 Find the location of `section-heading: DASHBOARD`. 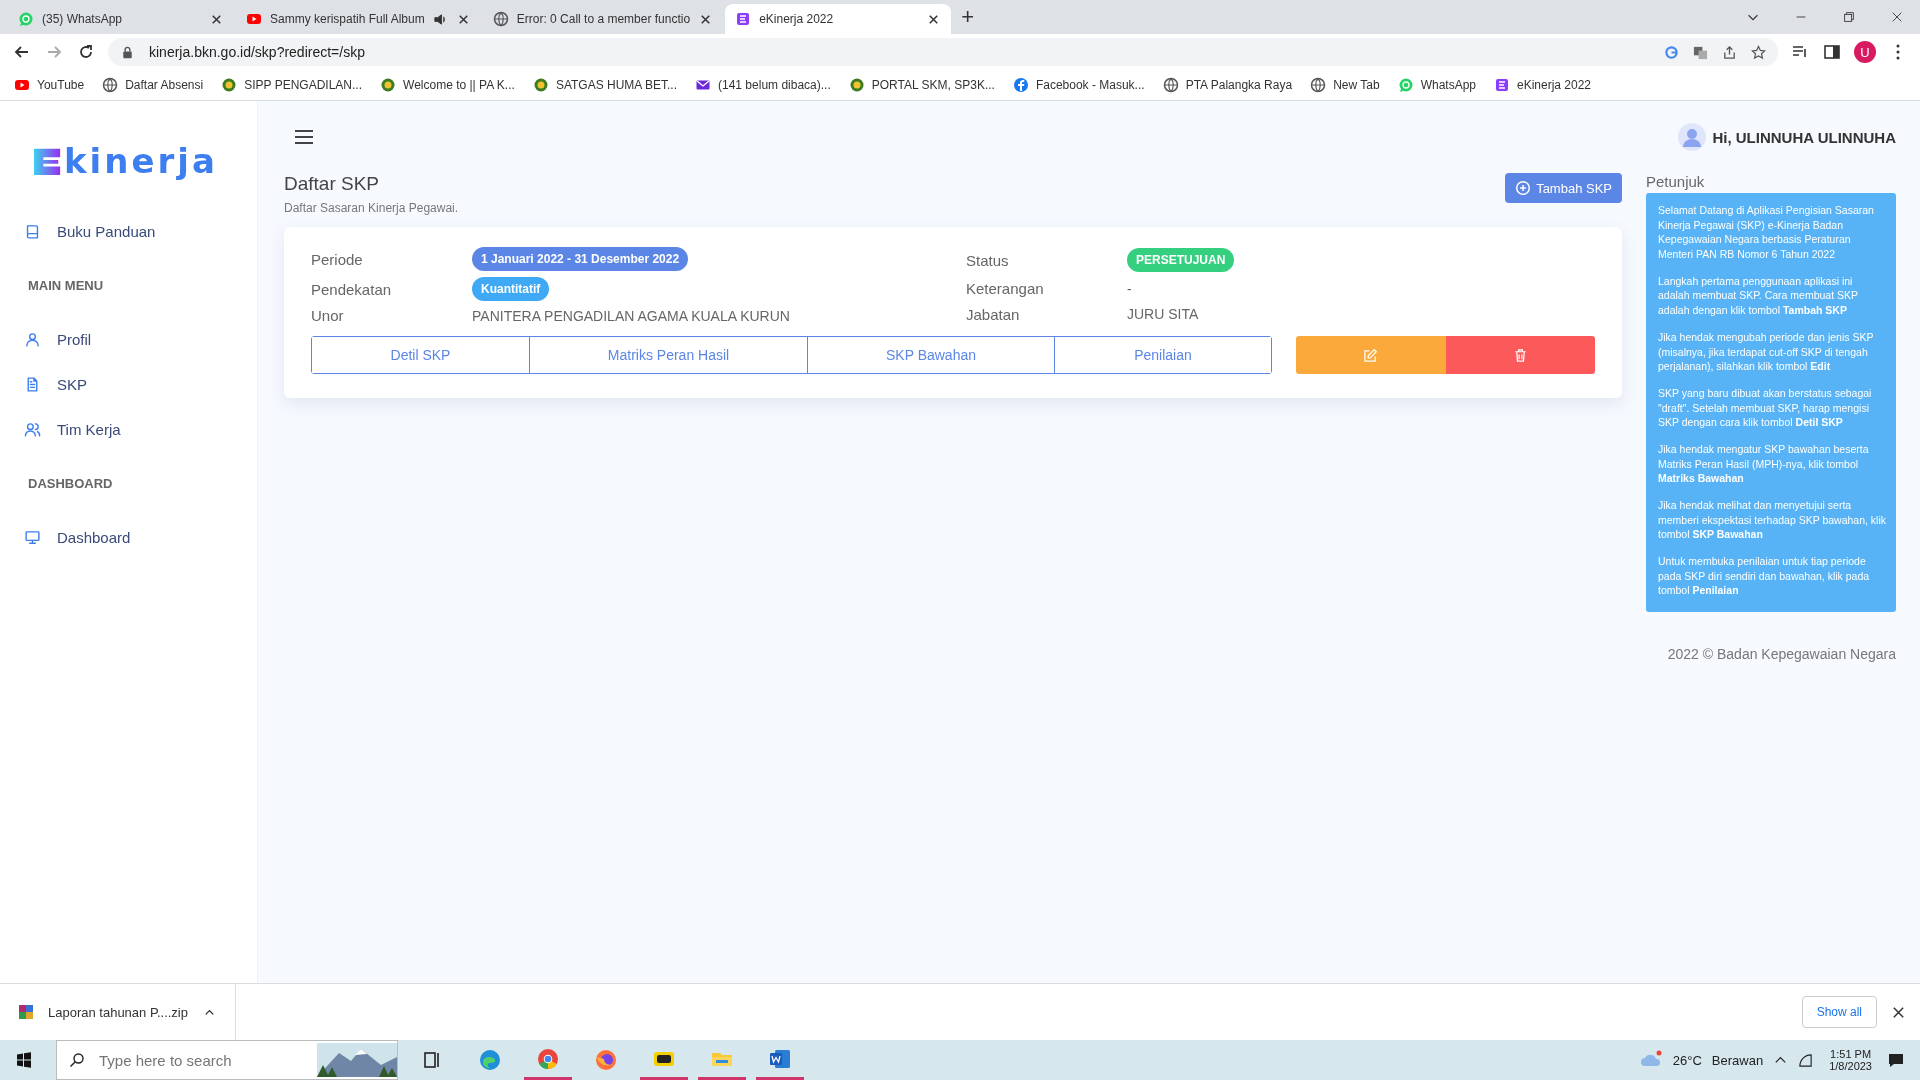

section-heading: DASHBOARD is located at coordinates (71, 483).